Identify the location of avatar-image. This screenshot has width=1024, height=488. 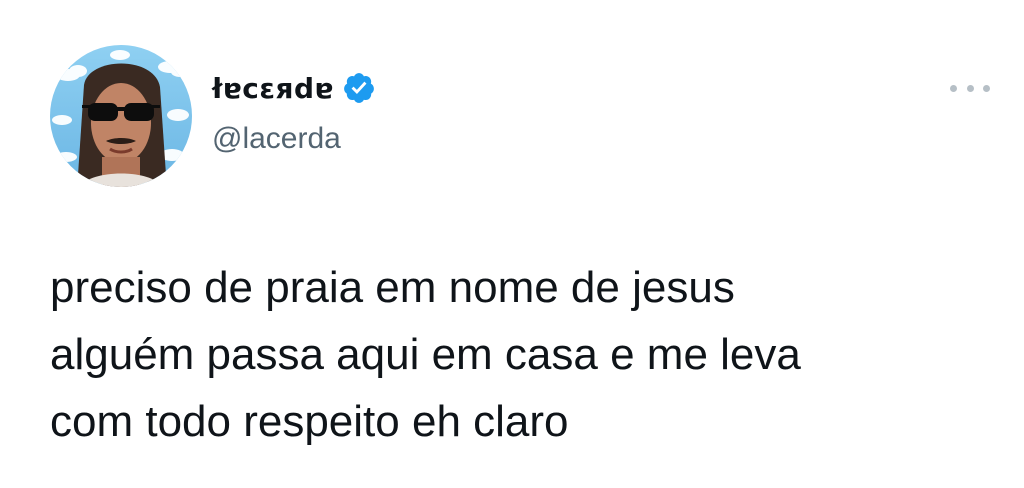
(121, 116).